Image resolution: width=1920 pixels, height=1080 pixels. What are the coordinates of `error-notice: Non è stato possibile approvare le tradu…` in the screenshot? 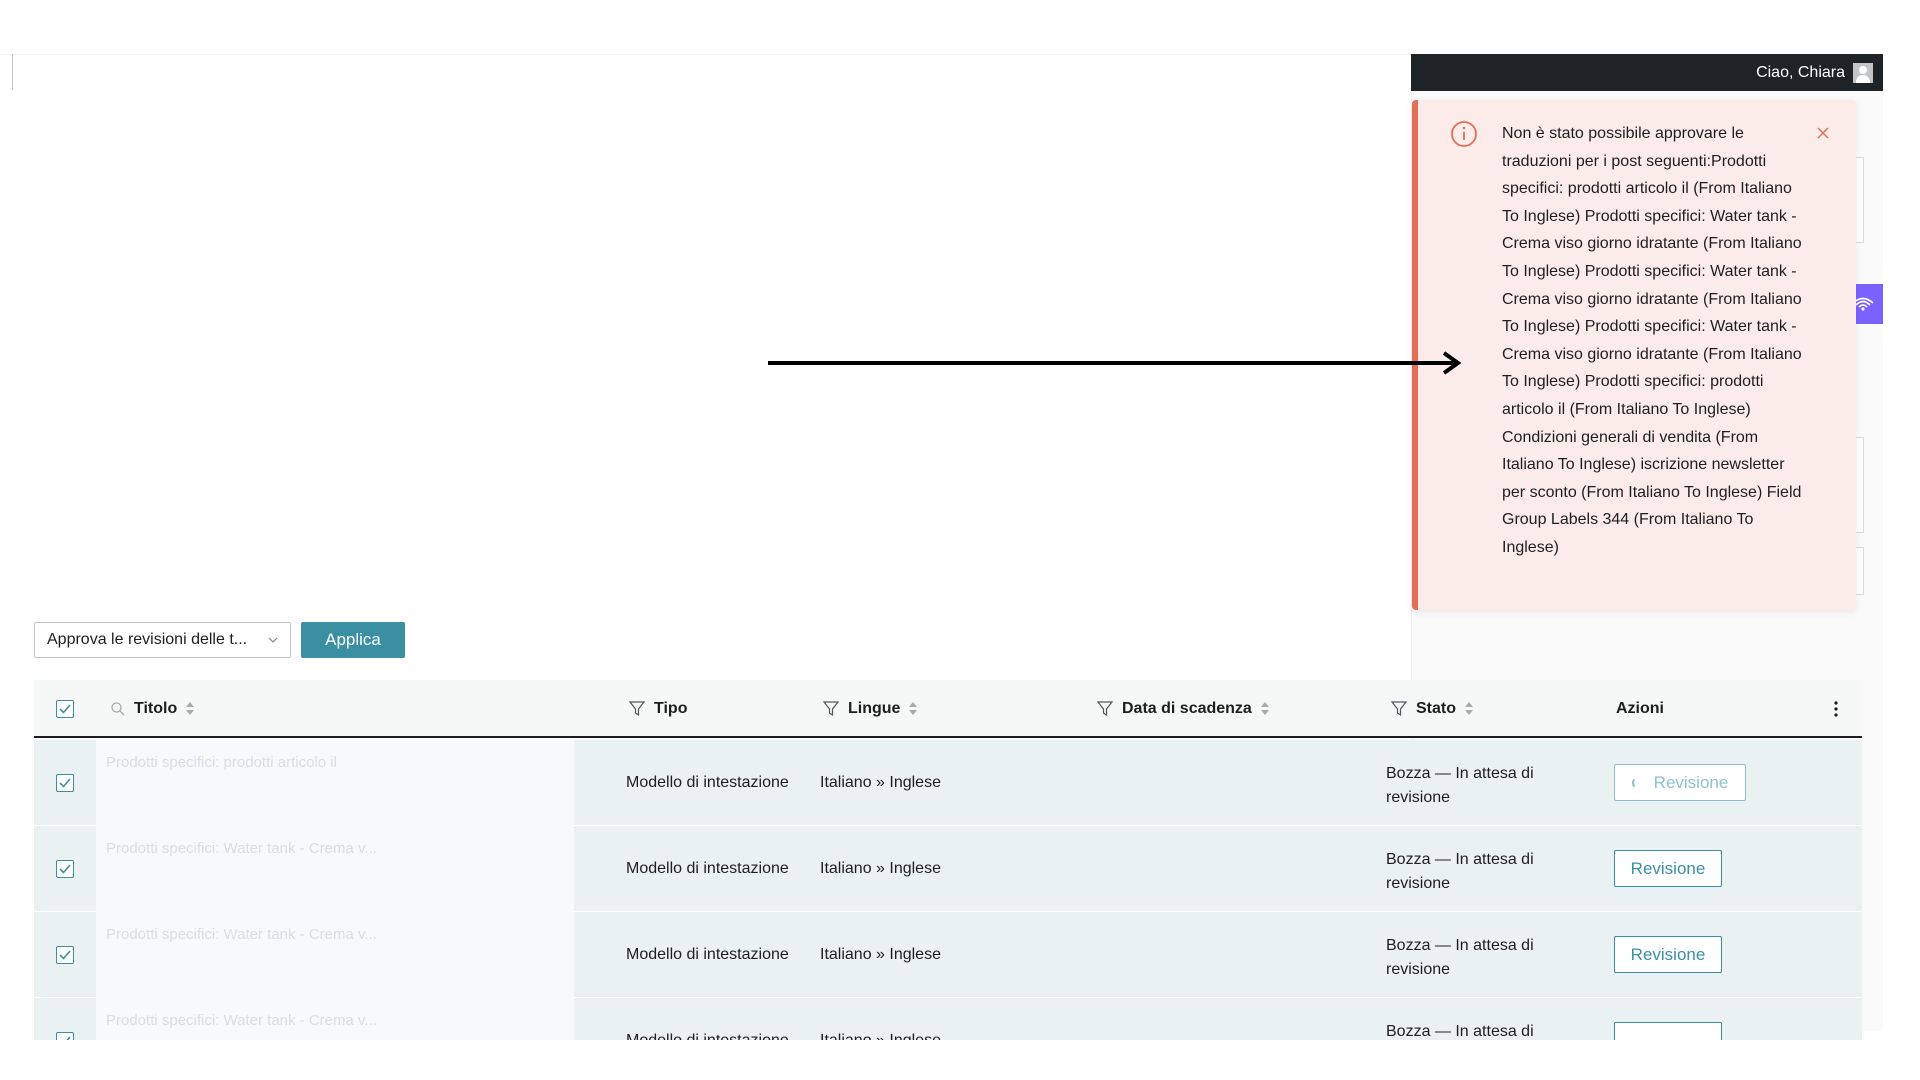 It's located at (1634, 355).